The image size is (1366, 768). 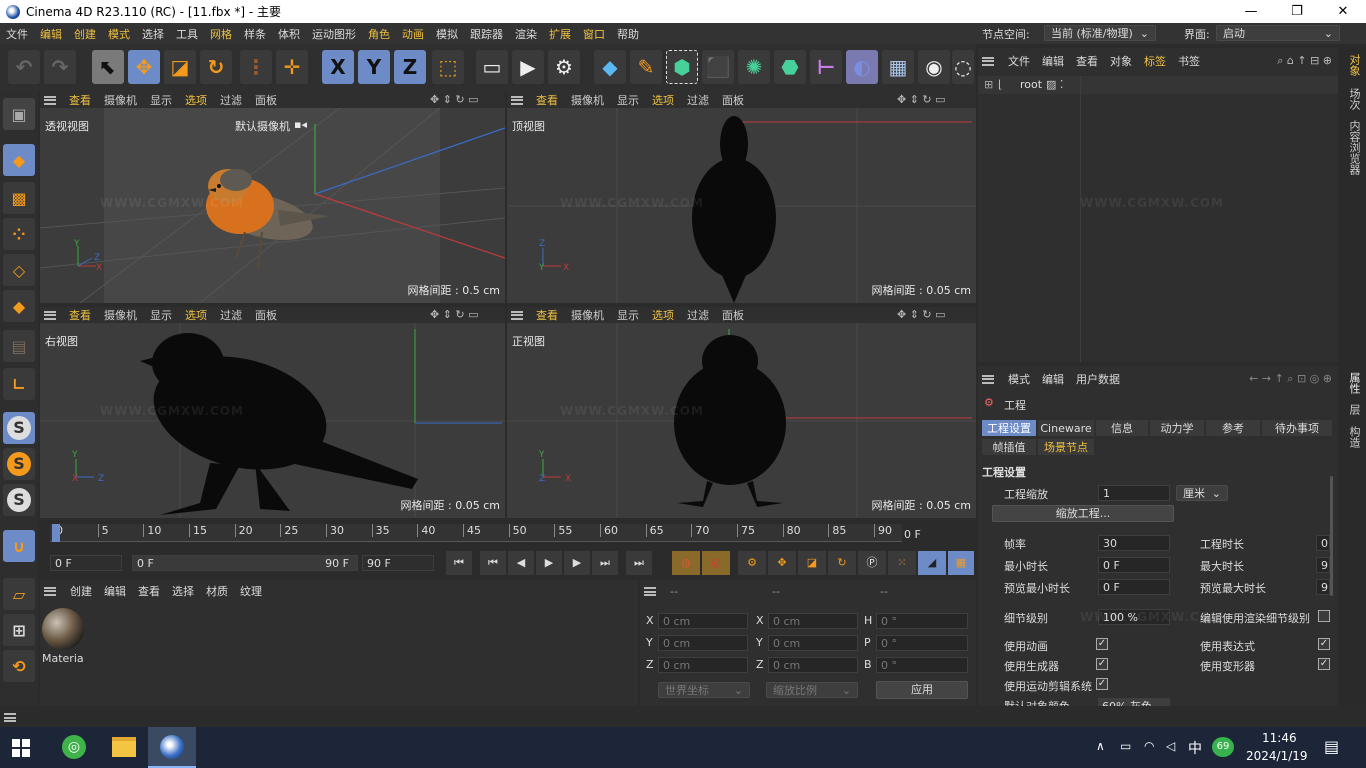 I want to click on obj-menu-tags: 标签, so click(x=1155, y=61).